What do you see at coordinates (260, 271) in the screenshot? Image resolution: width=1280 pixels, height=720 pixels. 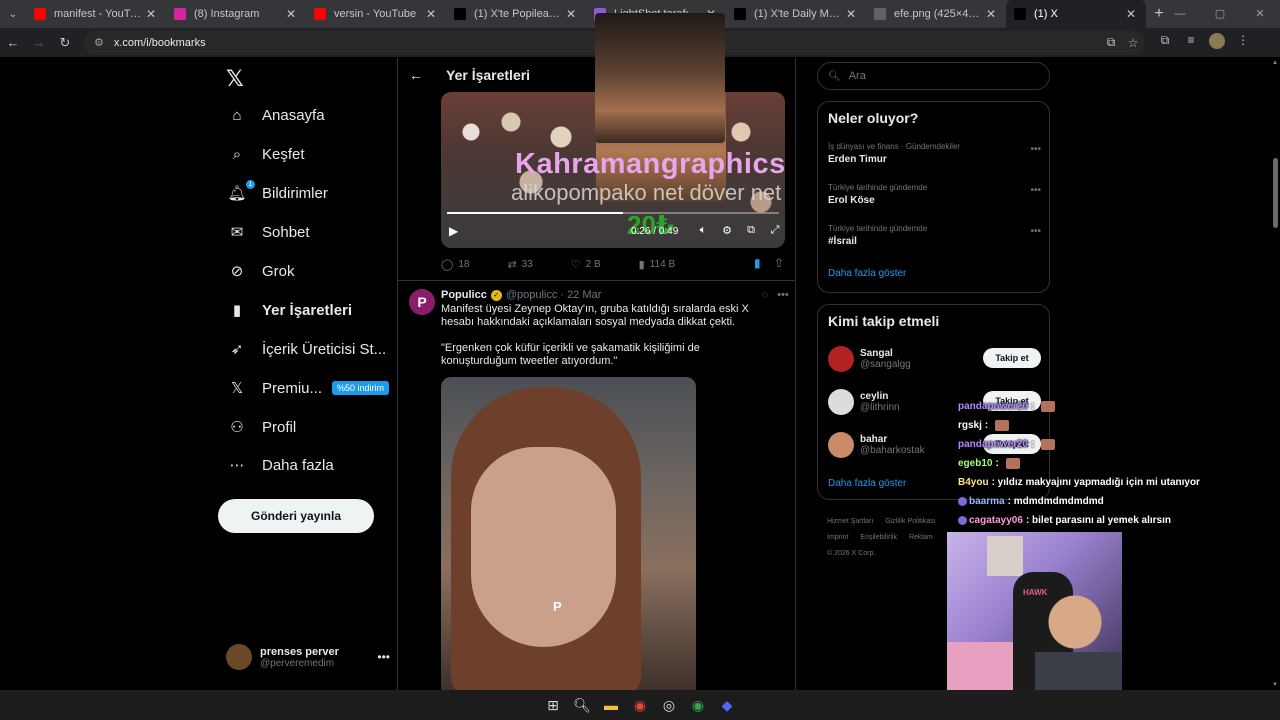 I see `nav-item-grok: ⊘ Grok` at bounding box center [260, 271].